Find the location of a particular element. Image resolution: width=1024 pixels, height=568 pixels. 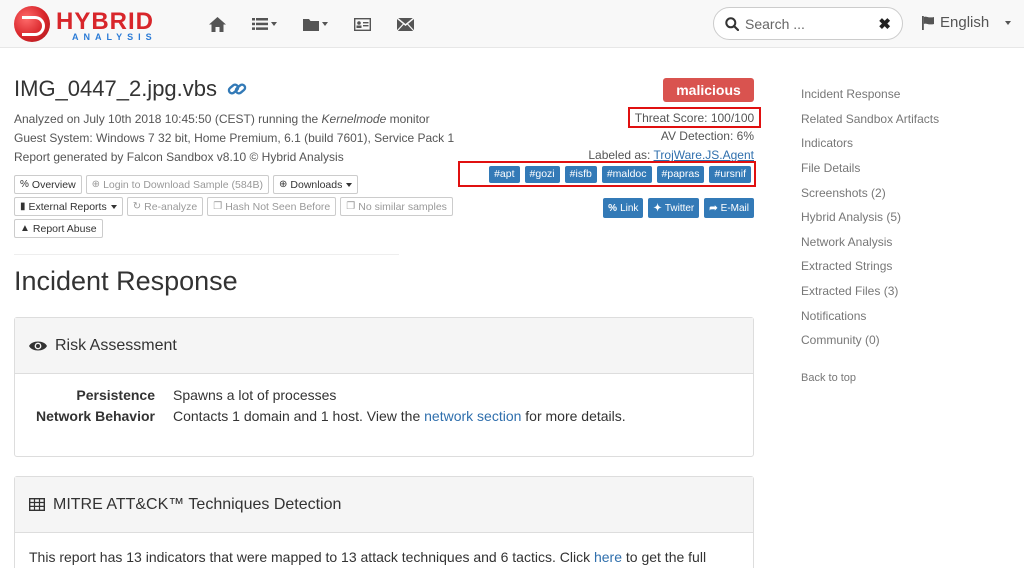

tag-list: #apt #gozi #isfb #maldoc #papras #ursnif is located at coordinates (607, 174).